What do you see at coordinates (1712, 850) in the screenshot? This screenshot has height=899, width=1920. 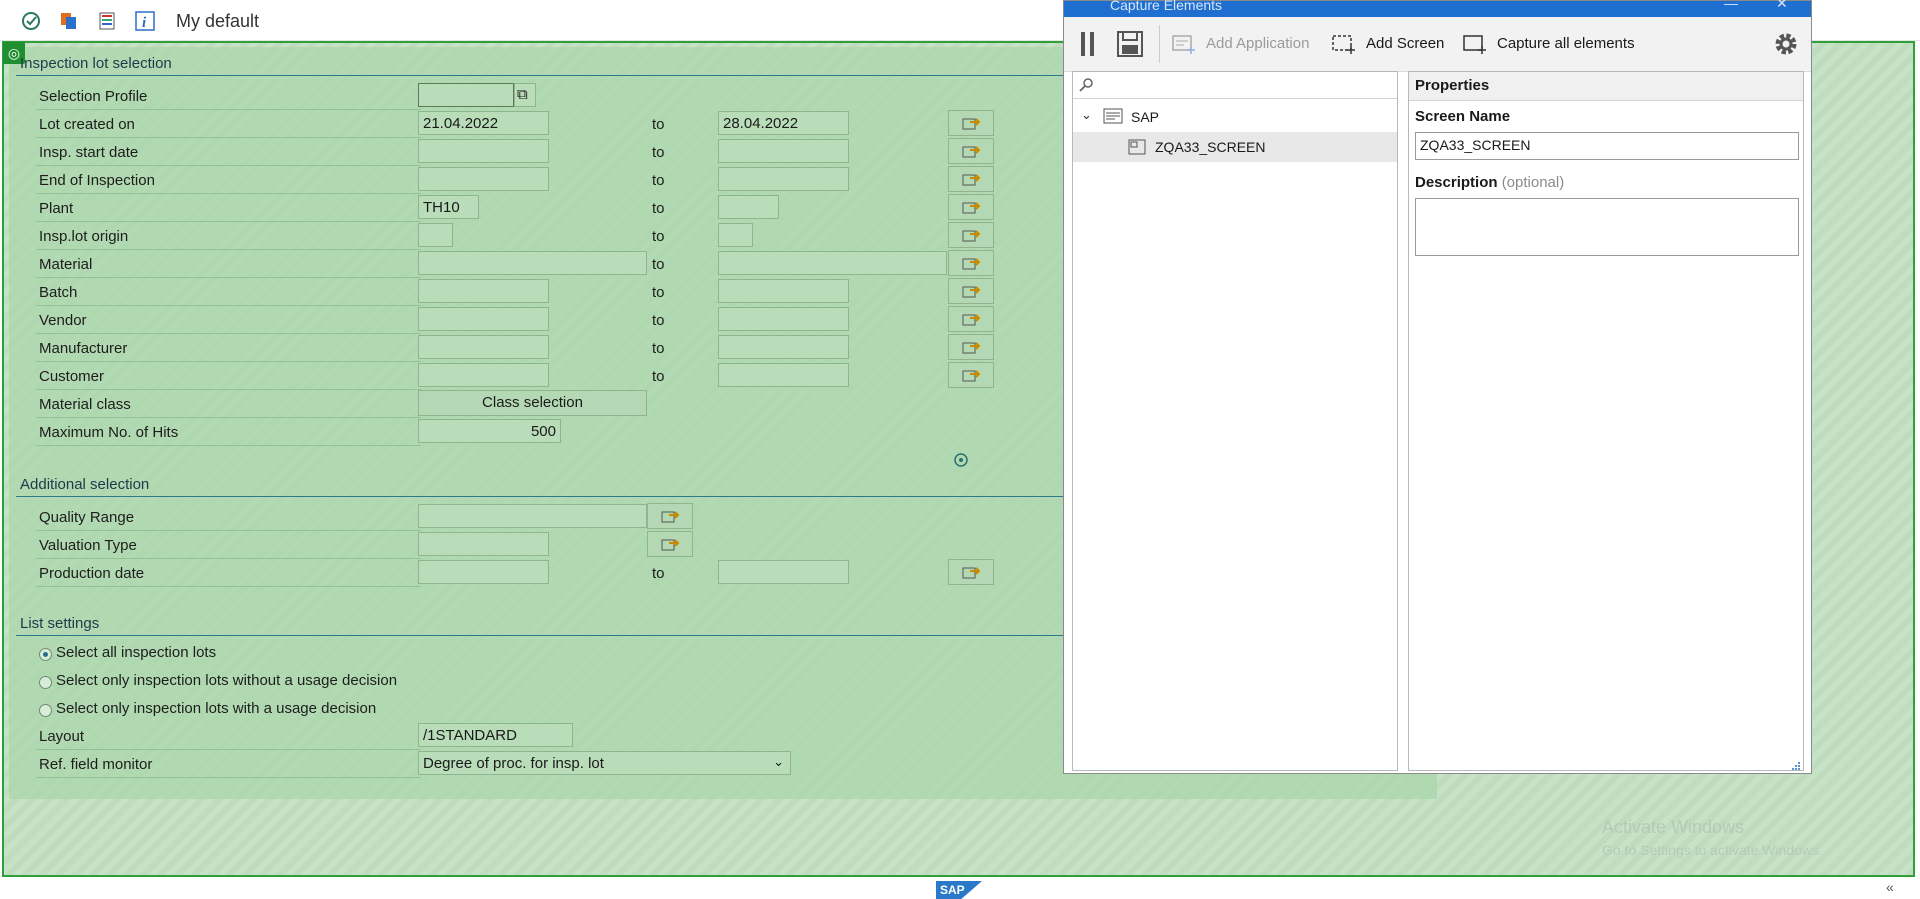 I see `activate-windows-hint: Go to Settings to activate Windows.` at bounding box center [1712, 850].